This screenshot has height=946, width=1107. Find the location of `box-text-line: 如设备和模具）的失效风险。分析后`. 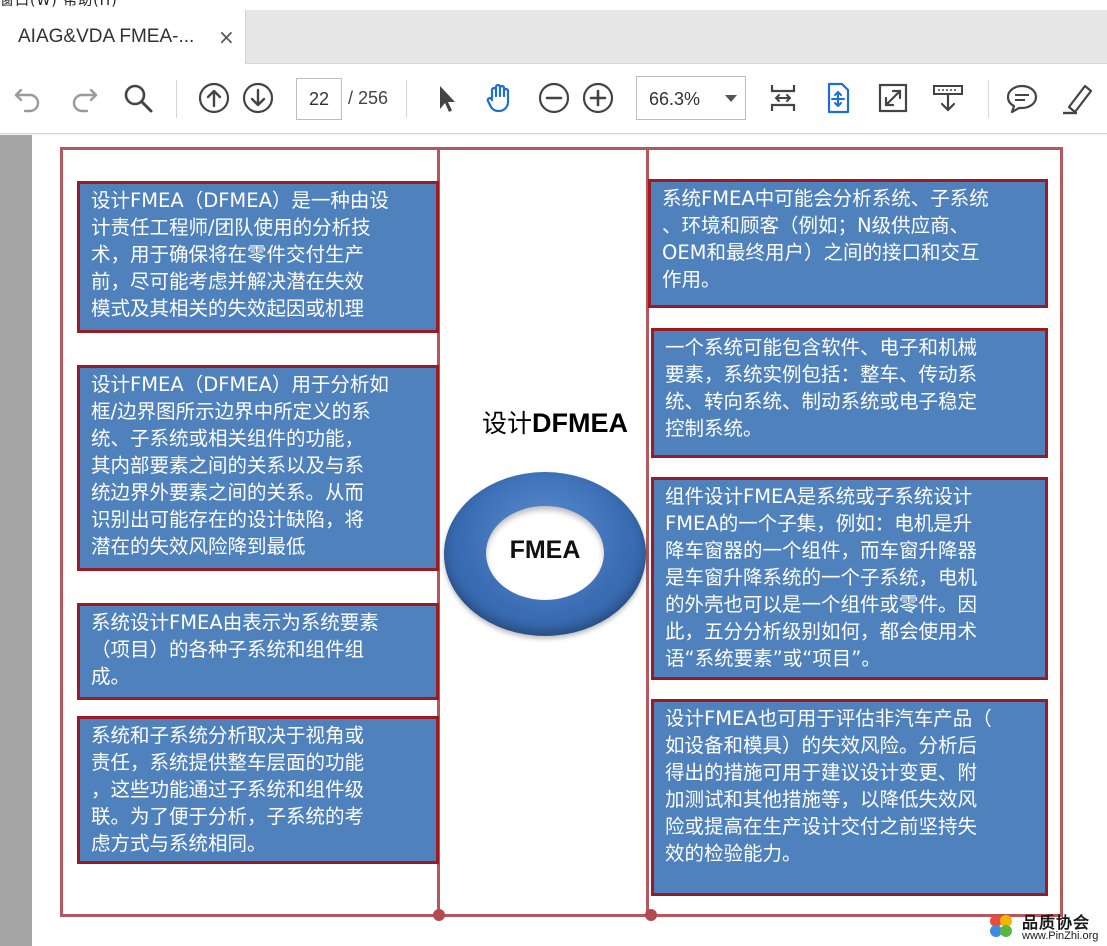

box-text-line: 如设备和模具）的失效风险。分析后 is located at coordinates (821, 745).